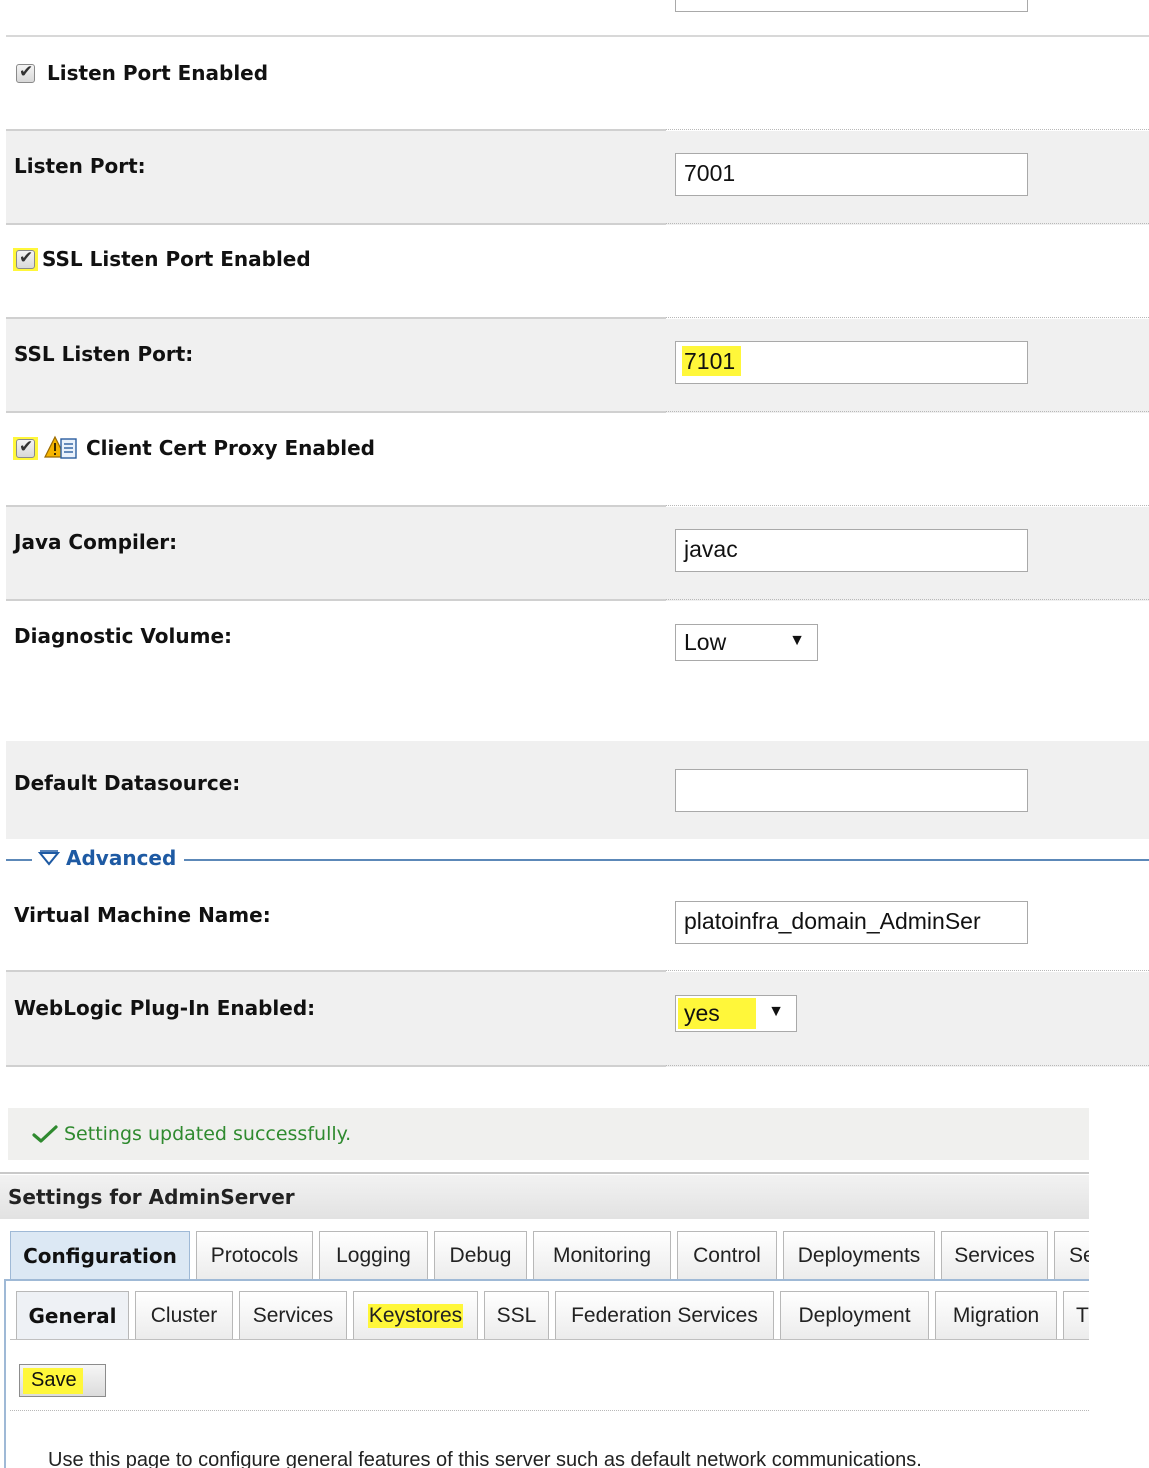  I want to click on subtab-deployment: Deployment, so click(854, 1315).